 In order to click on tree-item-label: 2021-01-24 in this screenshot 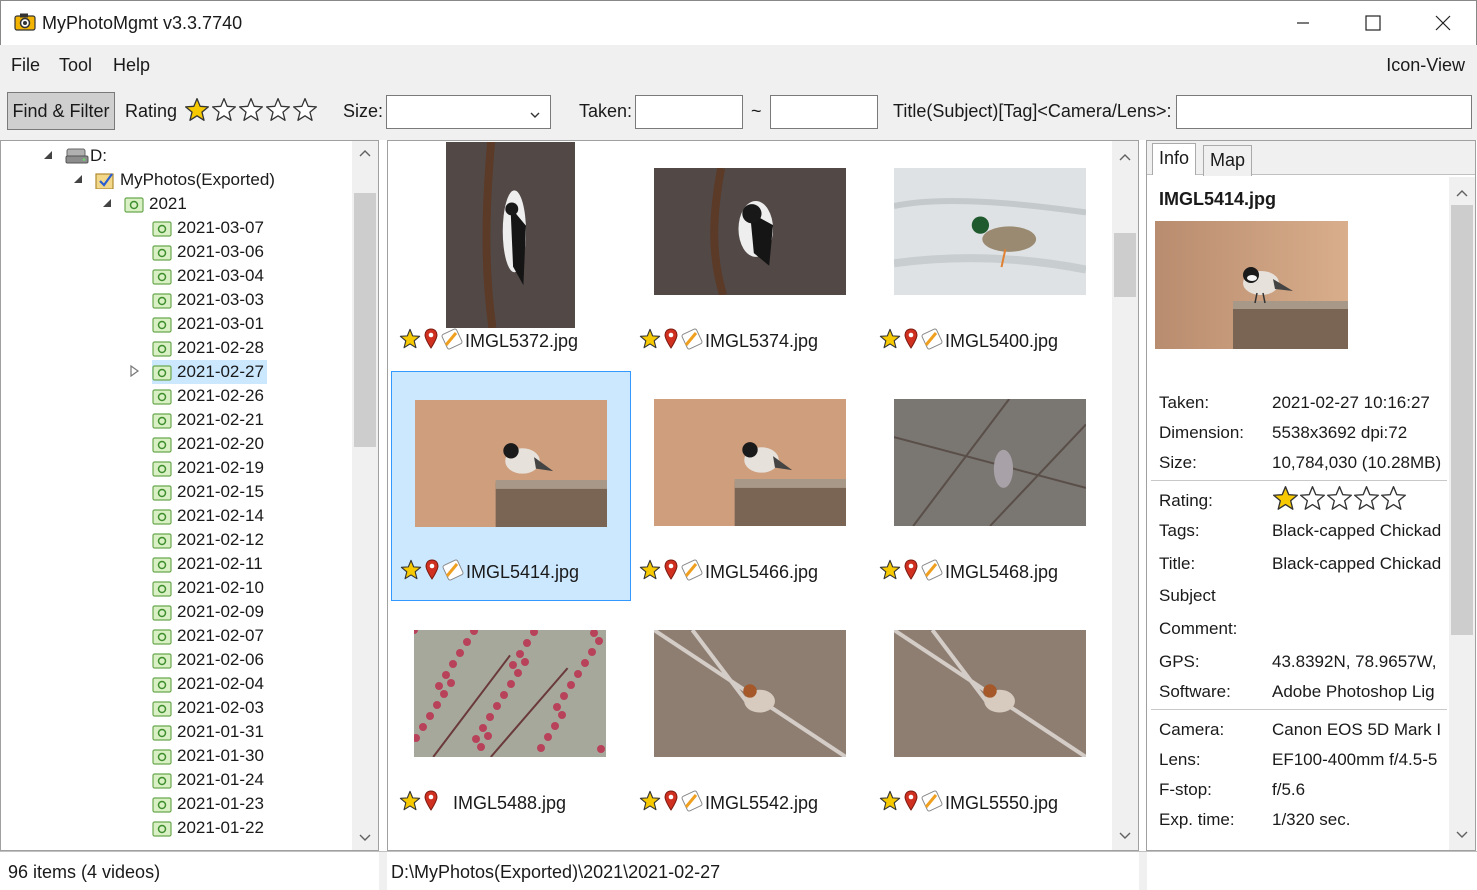, I will do `click(220, 779)`.